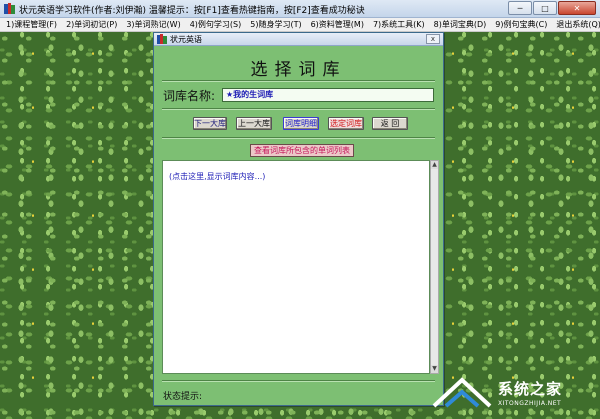  I want to click on dialog-close-button: x, so click(433, 39).